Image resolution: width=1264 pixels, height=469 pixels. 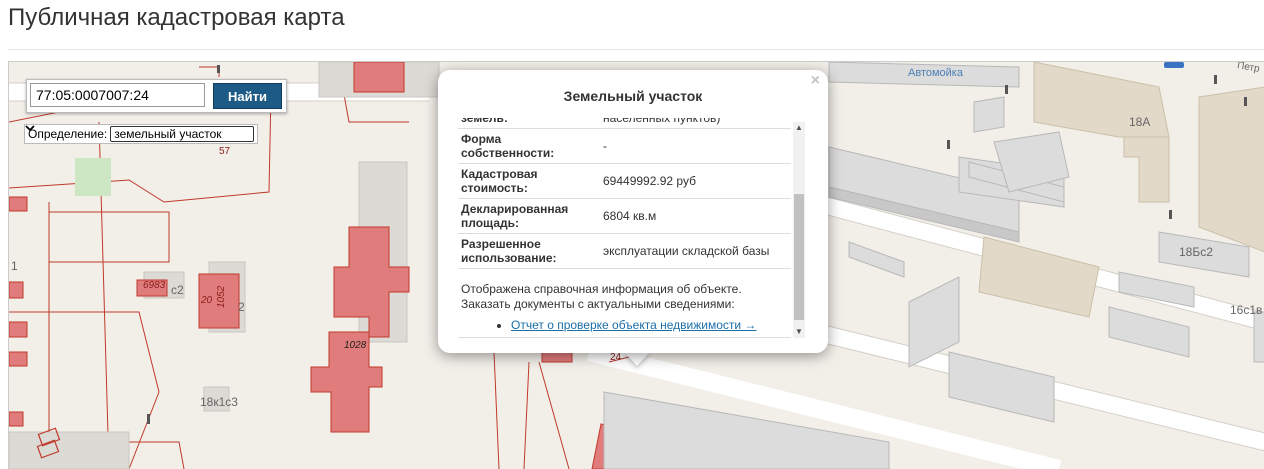 I want to click on definition-label: Определение:, so click(x=68, y=134).